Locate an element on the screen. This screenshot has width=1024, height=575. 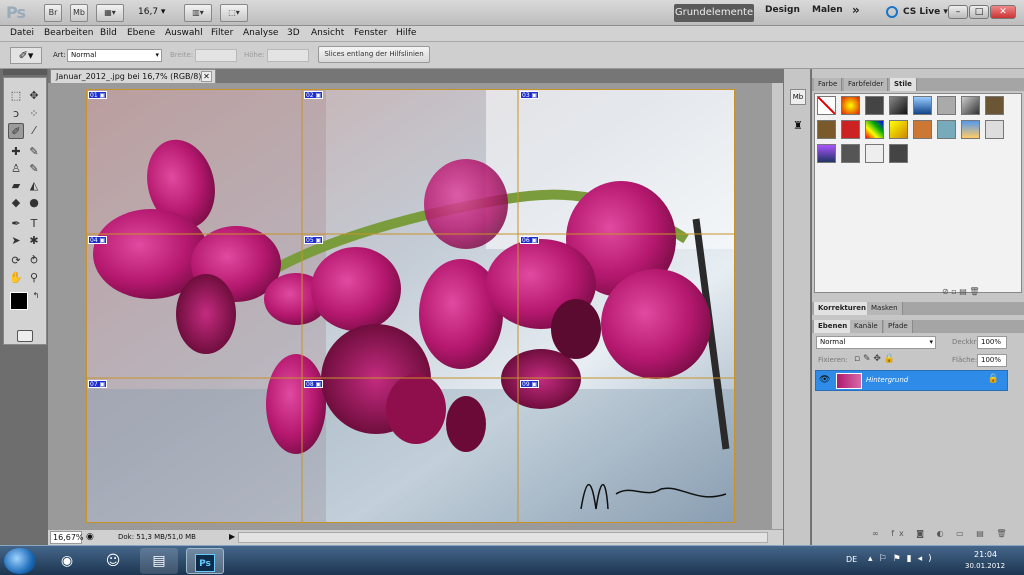
photoshop-taskbar-icon: Ps is located at coordinates (205, 561).